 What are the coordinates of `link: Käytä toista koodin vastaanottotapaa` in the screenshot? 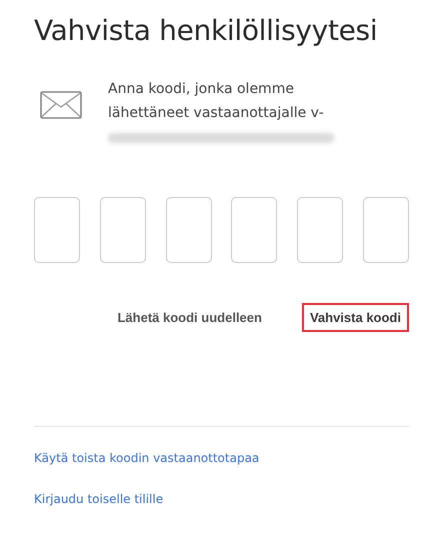 It's located at (147, 458).